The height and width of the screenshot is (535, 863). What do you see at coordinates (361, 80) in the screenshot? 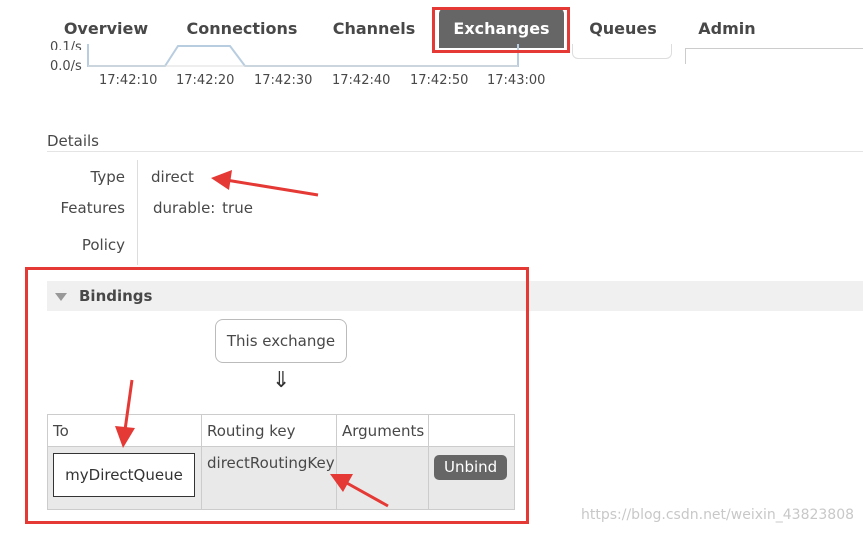
I see `chart-x-label: 17:42:40` at bounding box center [361, 80].